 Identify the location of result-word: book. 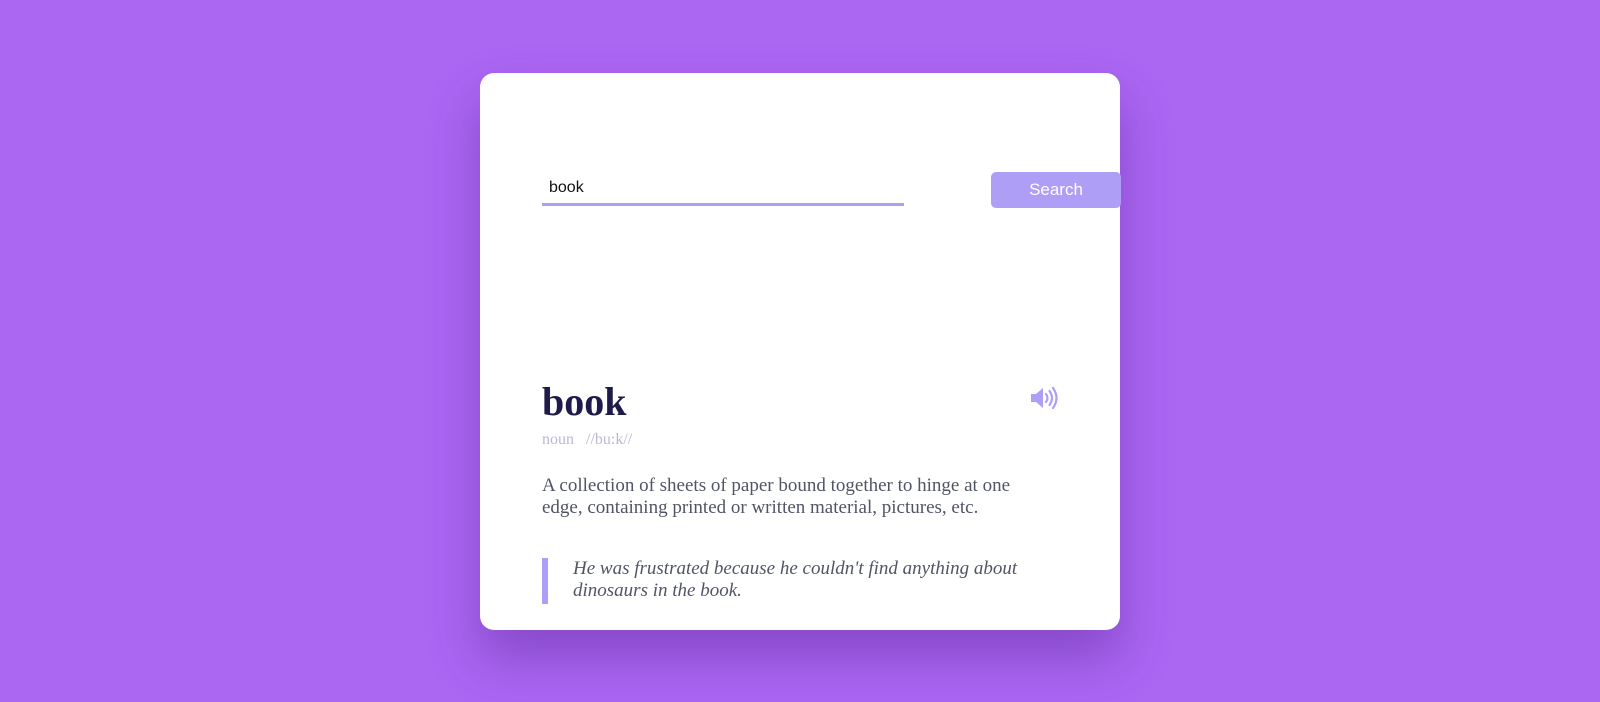
(584, 401).